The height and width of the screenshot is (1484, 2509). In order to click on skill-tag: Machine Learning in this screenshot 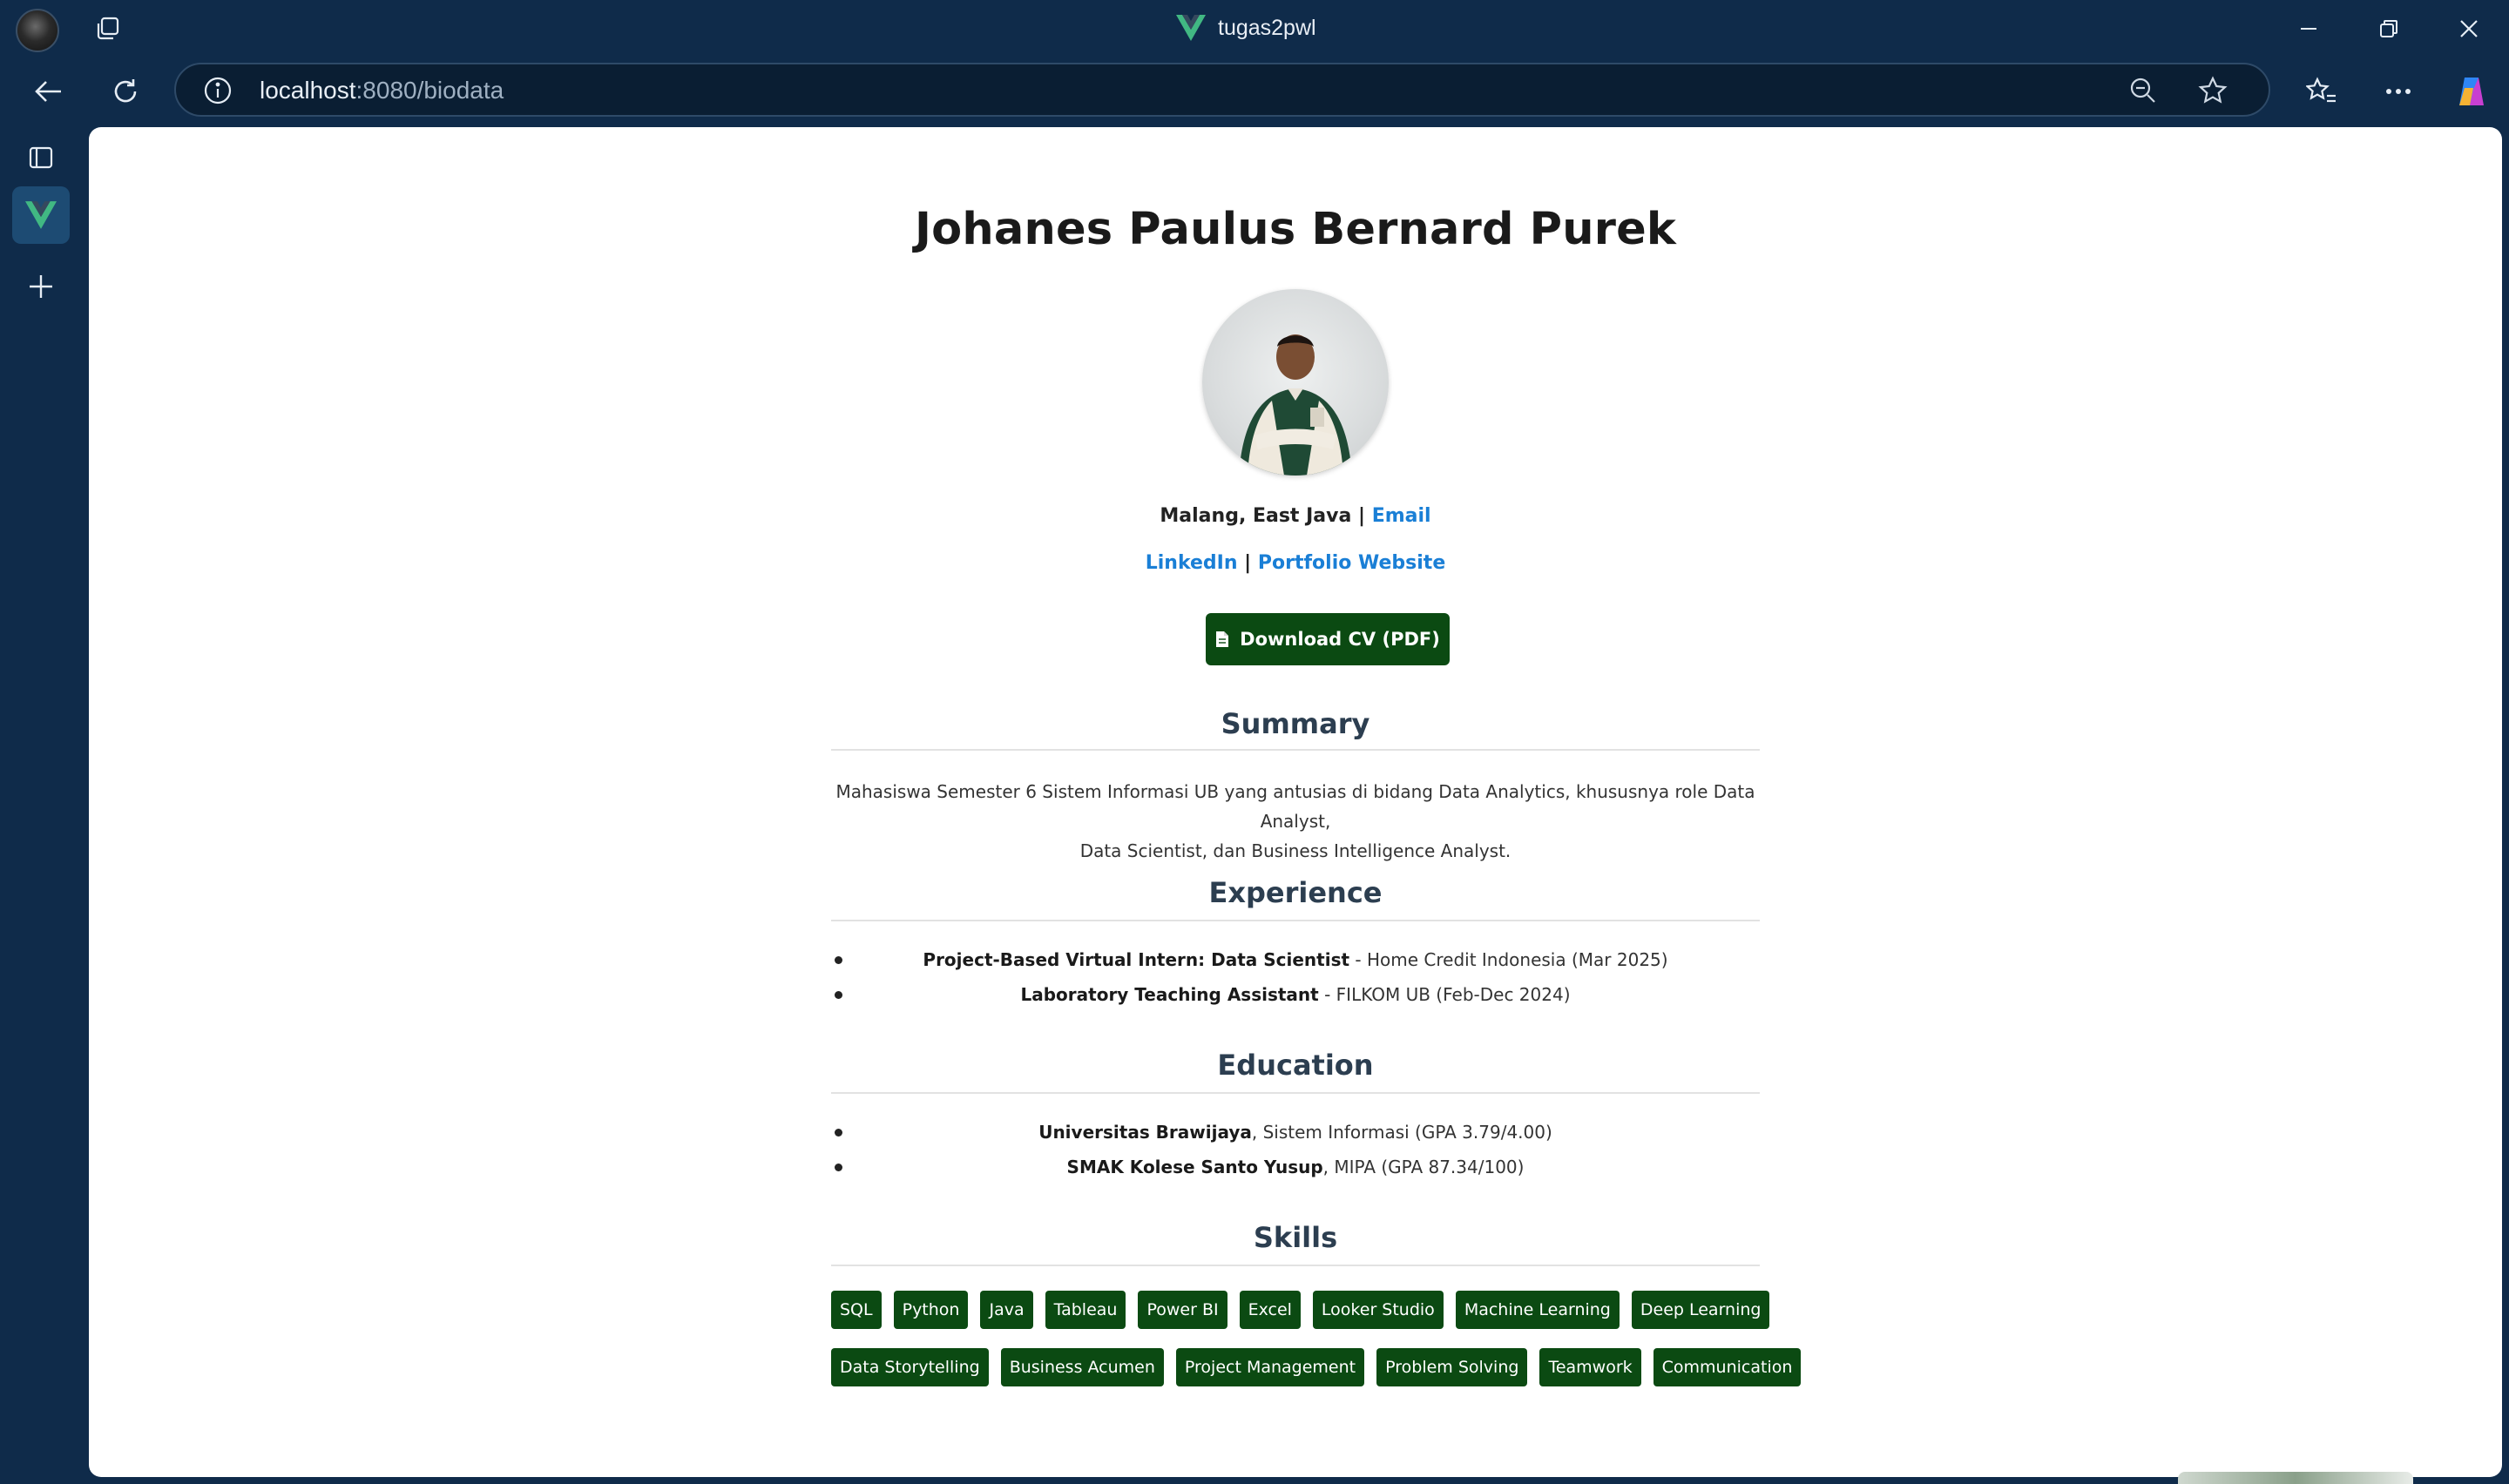, I will do `click(1537, 1310)`.